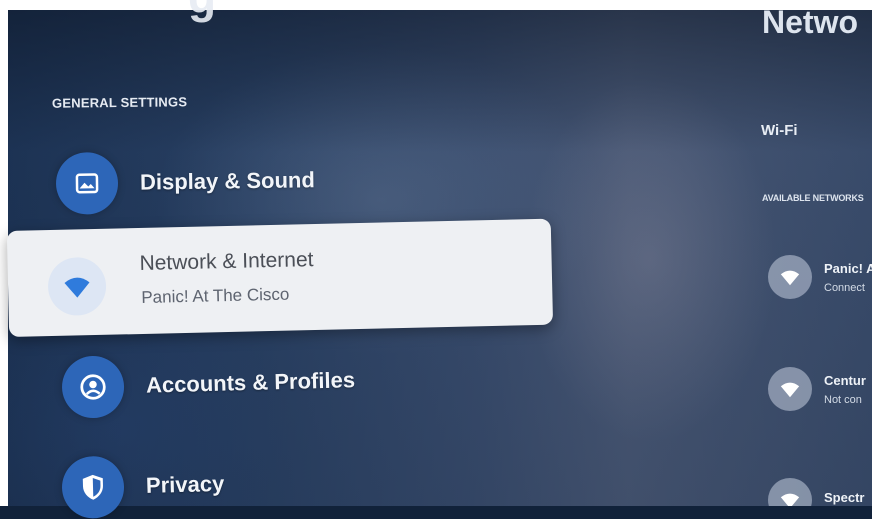 The height and width of the screenshot is (519, 872). I want to click on network-item: Centur Not con, so click(817, 389).